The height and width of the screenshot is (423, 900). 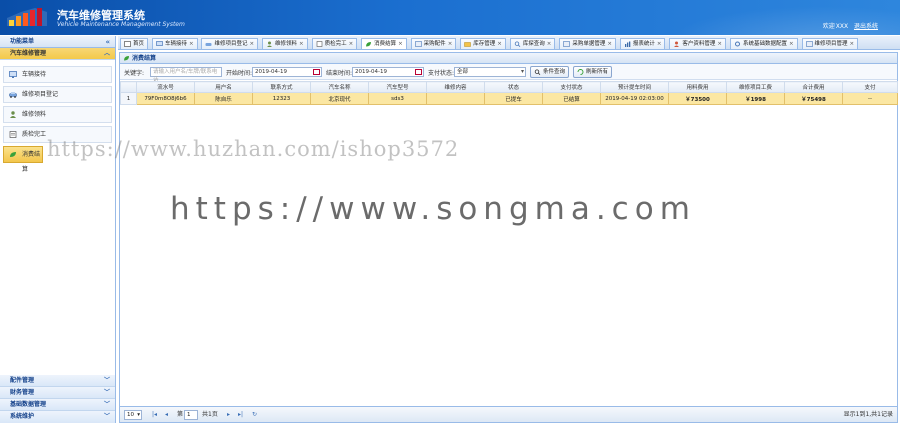 I want to click on tab-purchase-orders: 采购单据管理 ×, so click(x=587, y=43).